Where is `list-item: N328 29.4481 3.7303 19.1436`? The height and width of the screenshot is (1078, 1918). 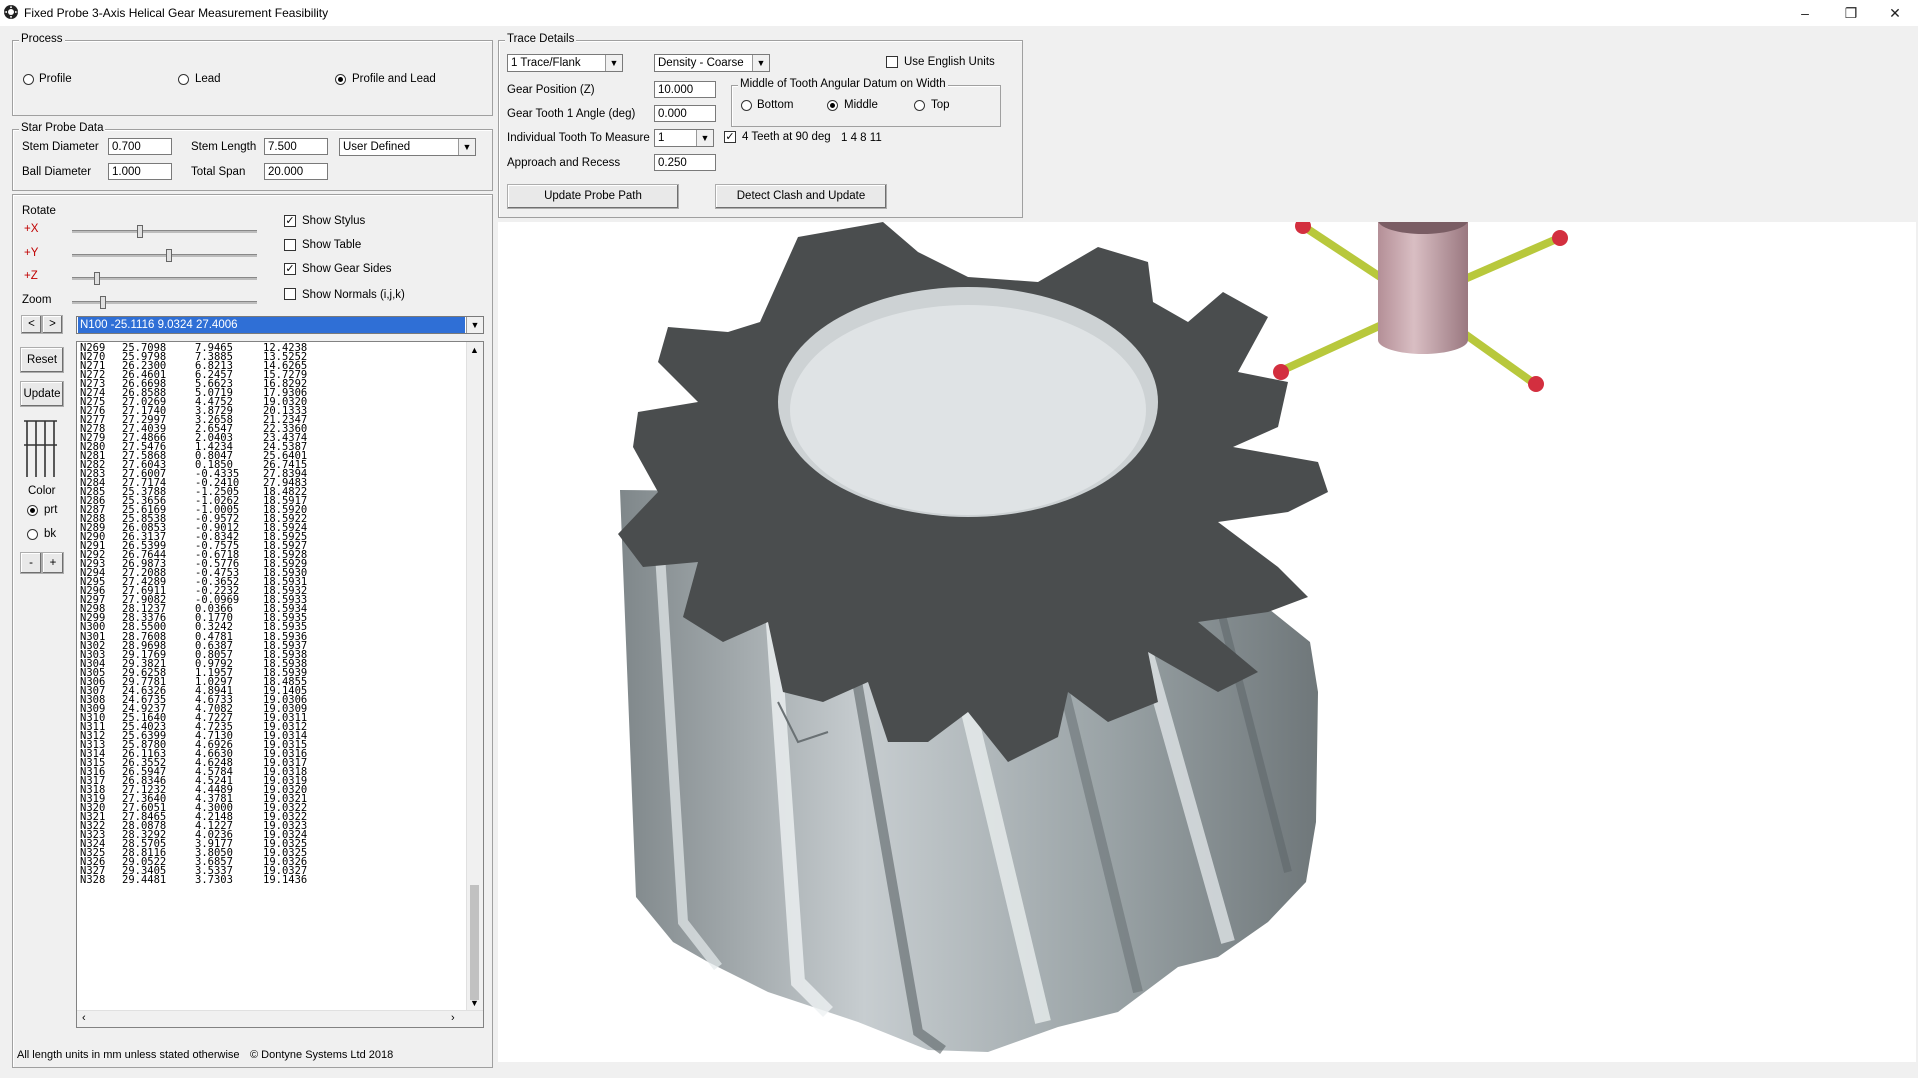
list-item: N328 29.4481 3.7303 19.1436 is located at coordinates (201, 879).